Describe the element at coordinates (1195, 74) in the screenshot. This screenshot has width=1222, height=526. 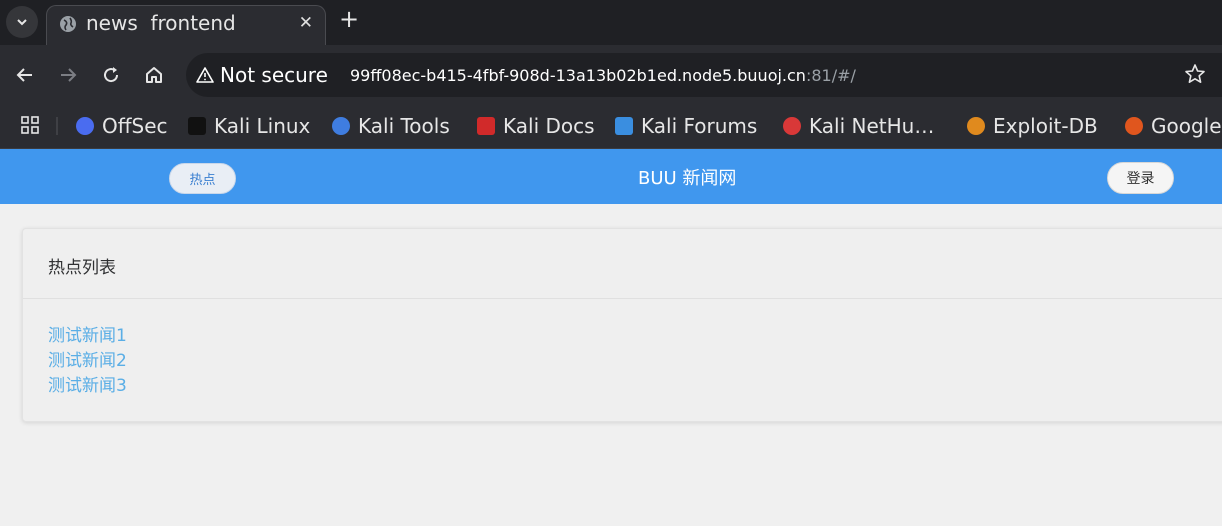
I see `star-icon` at that location.